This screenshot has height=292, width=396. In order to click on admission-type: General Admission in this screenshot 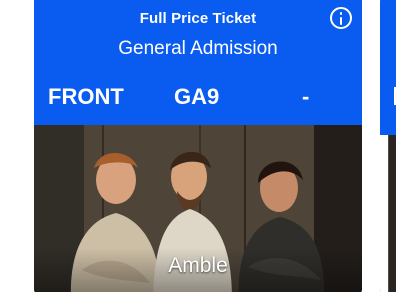, I will do `click(198, 48)`.